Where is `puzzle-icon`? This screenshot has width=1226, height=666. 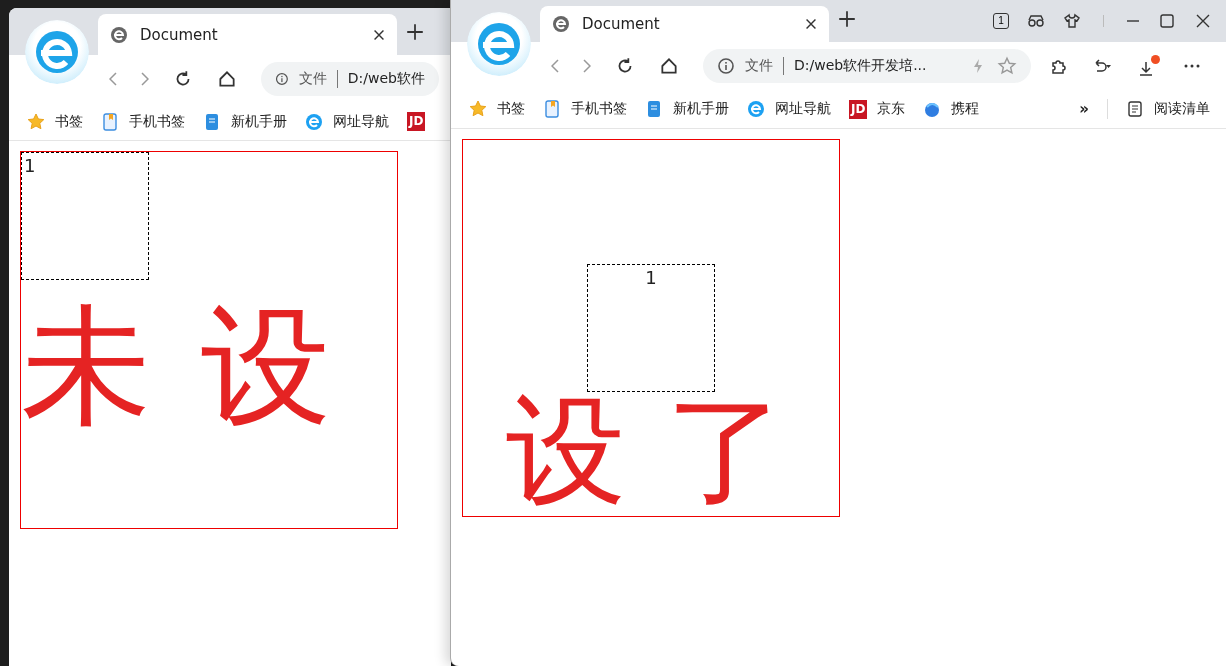 puzzle-icon is located at coordinates (1058, 66).